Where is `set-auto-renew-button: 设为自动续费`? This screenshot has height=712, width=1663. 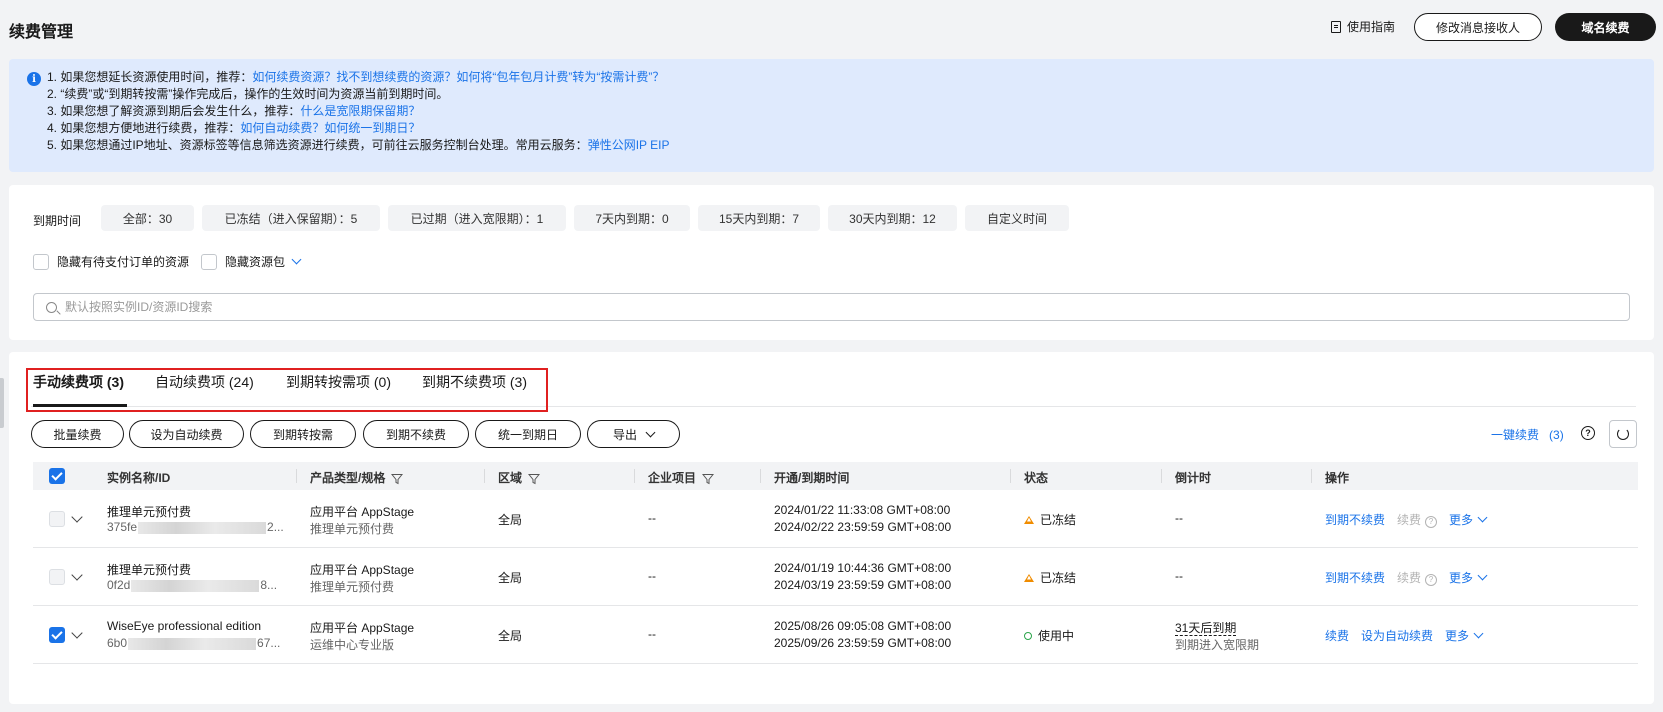 set-auto-renew-button: 设为自动续费 is located at coordinates (186, 434).